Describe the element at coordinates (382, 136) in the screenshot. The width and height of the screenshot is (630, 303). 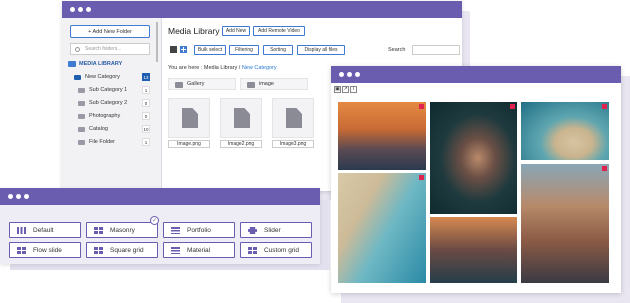
I see `gallery-photo-sunset-sea` at that location.